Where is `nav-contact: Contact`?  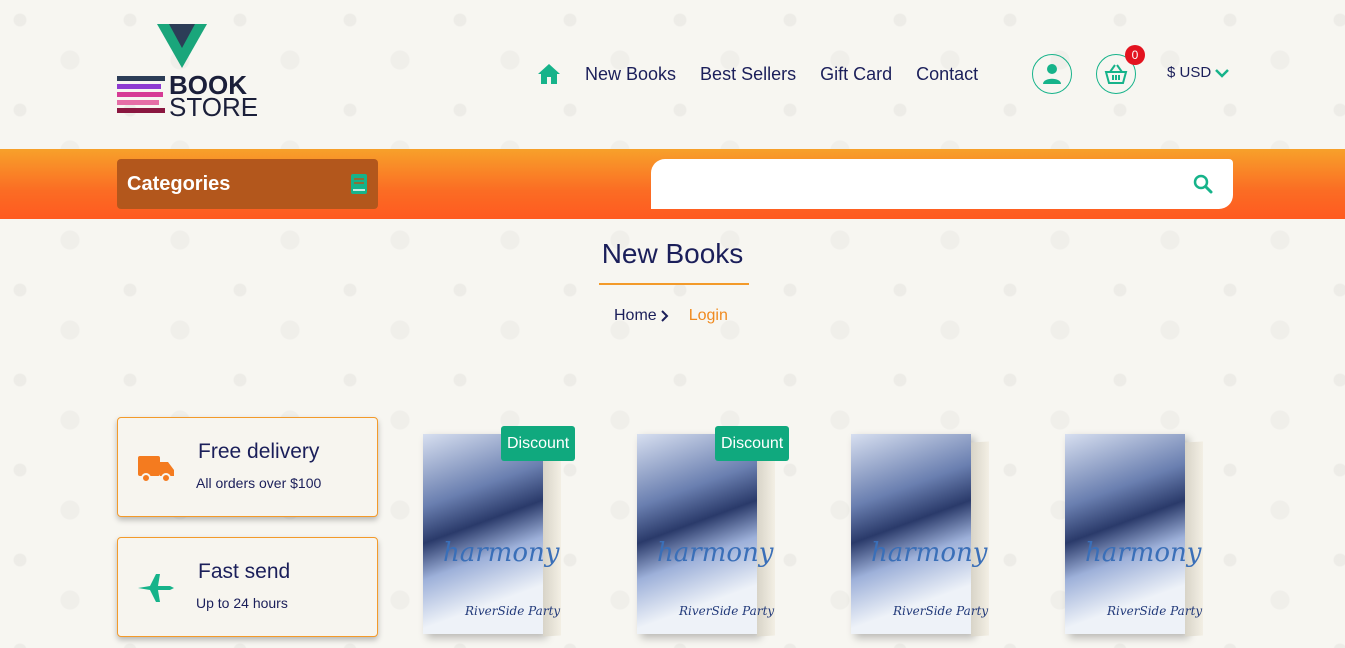 nav-contact: Contact is located at coordinates (947, 74).